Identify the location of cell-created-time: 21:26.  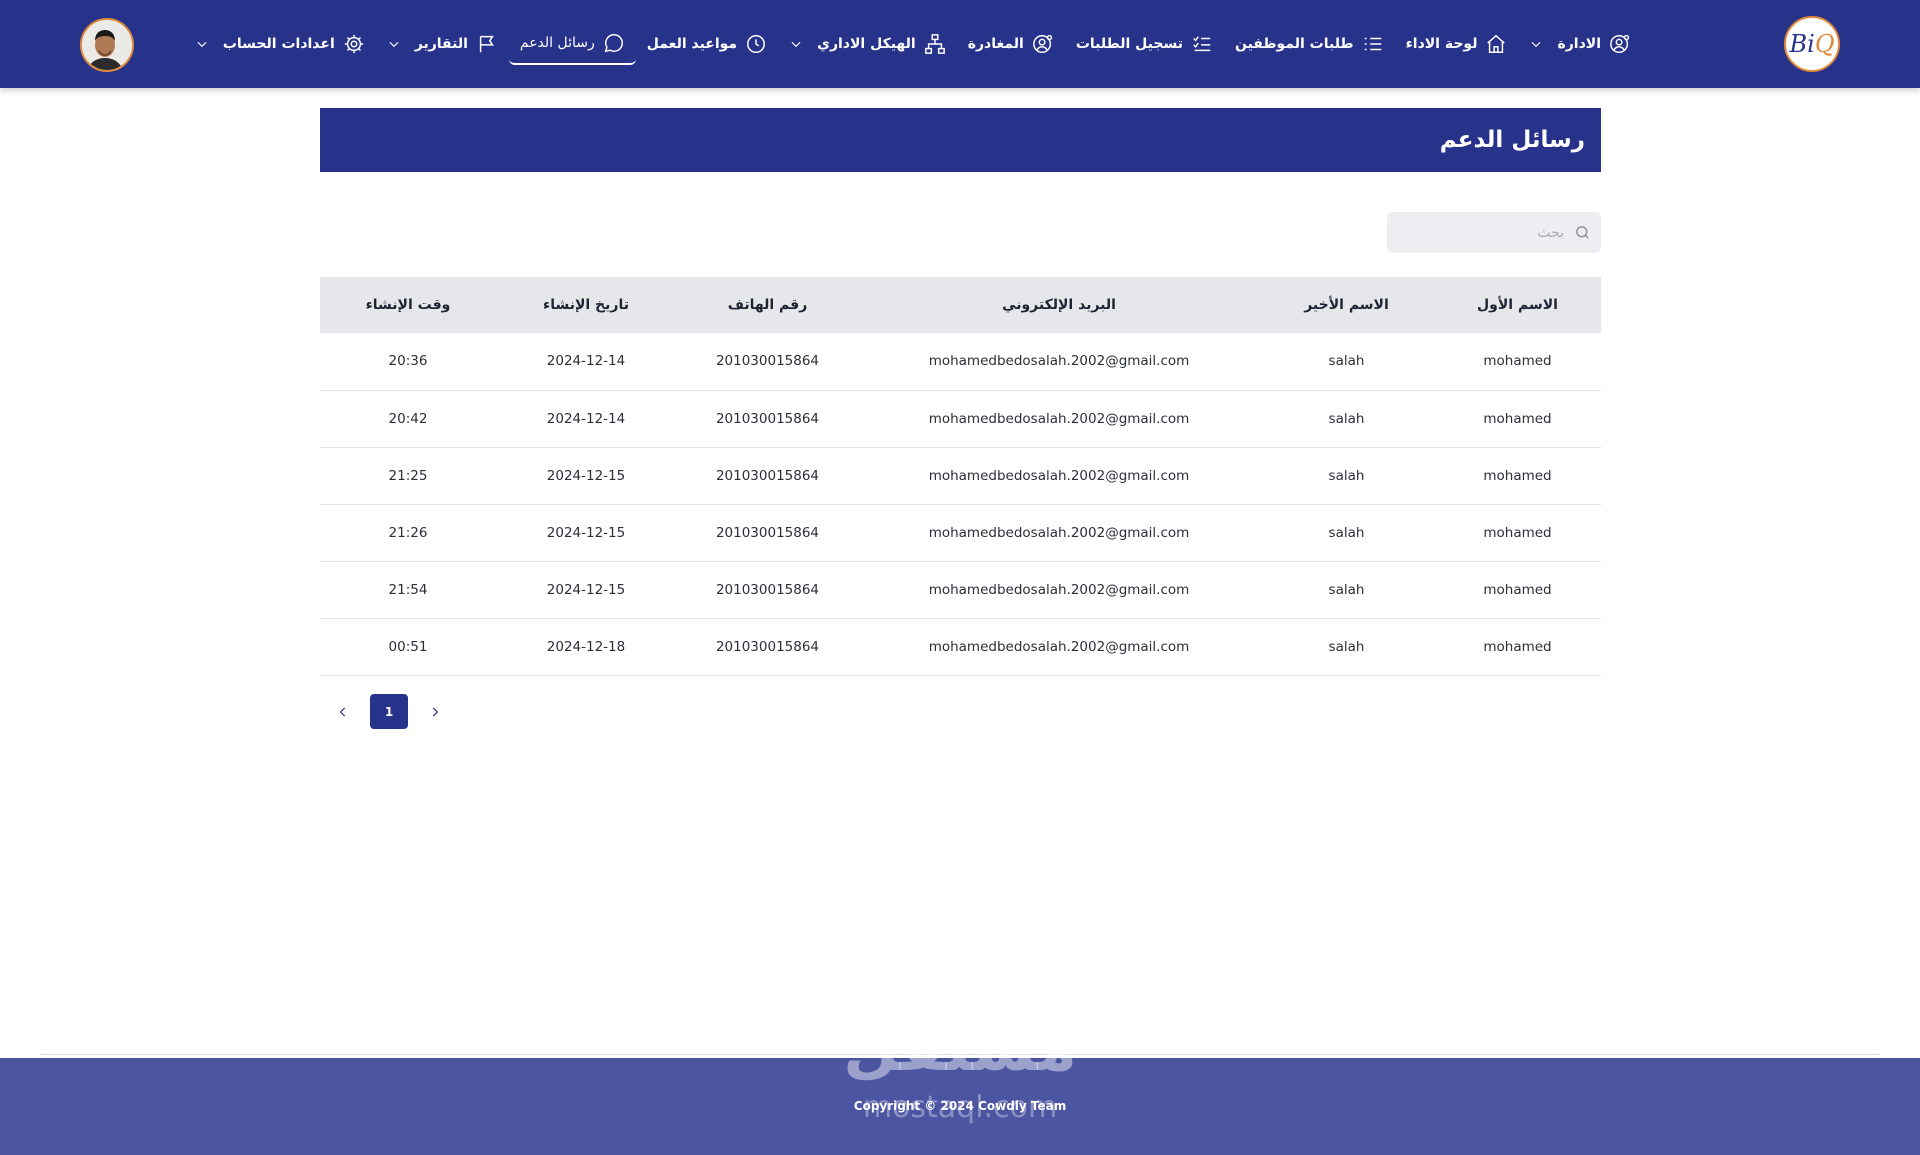
(408, 533).